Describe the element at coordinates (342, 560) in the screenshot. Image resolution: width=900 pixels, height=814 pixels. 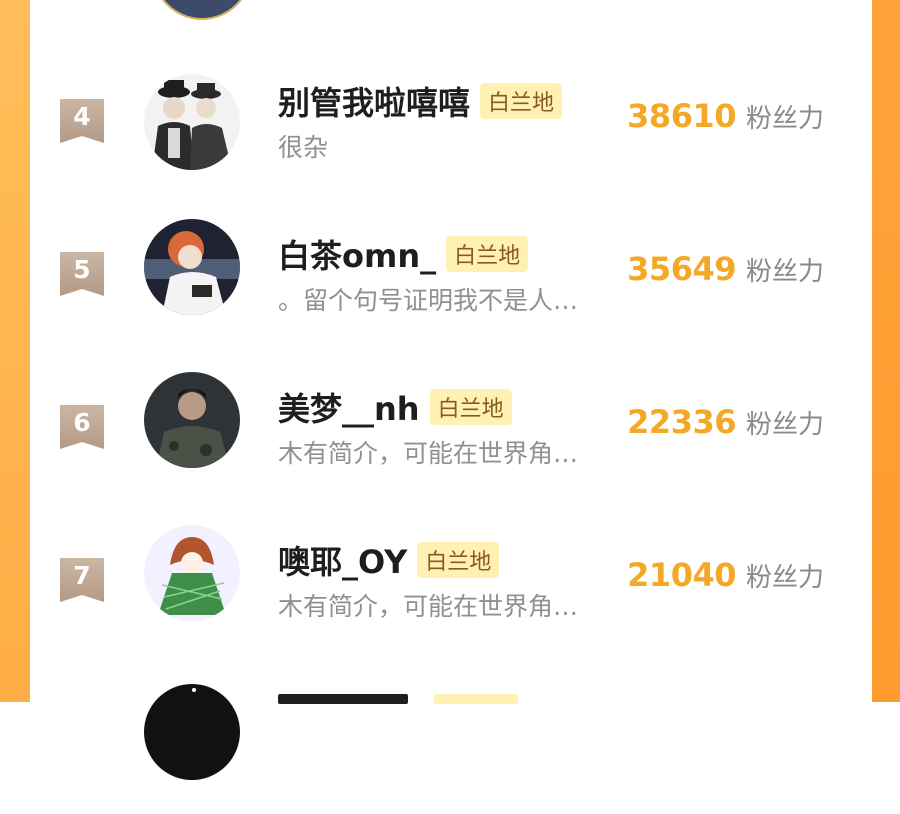
I see `user-name: 噢耶_OY` at that location.